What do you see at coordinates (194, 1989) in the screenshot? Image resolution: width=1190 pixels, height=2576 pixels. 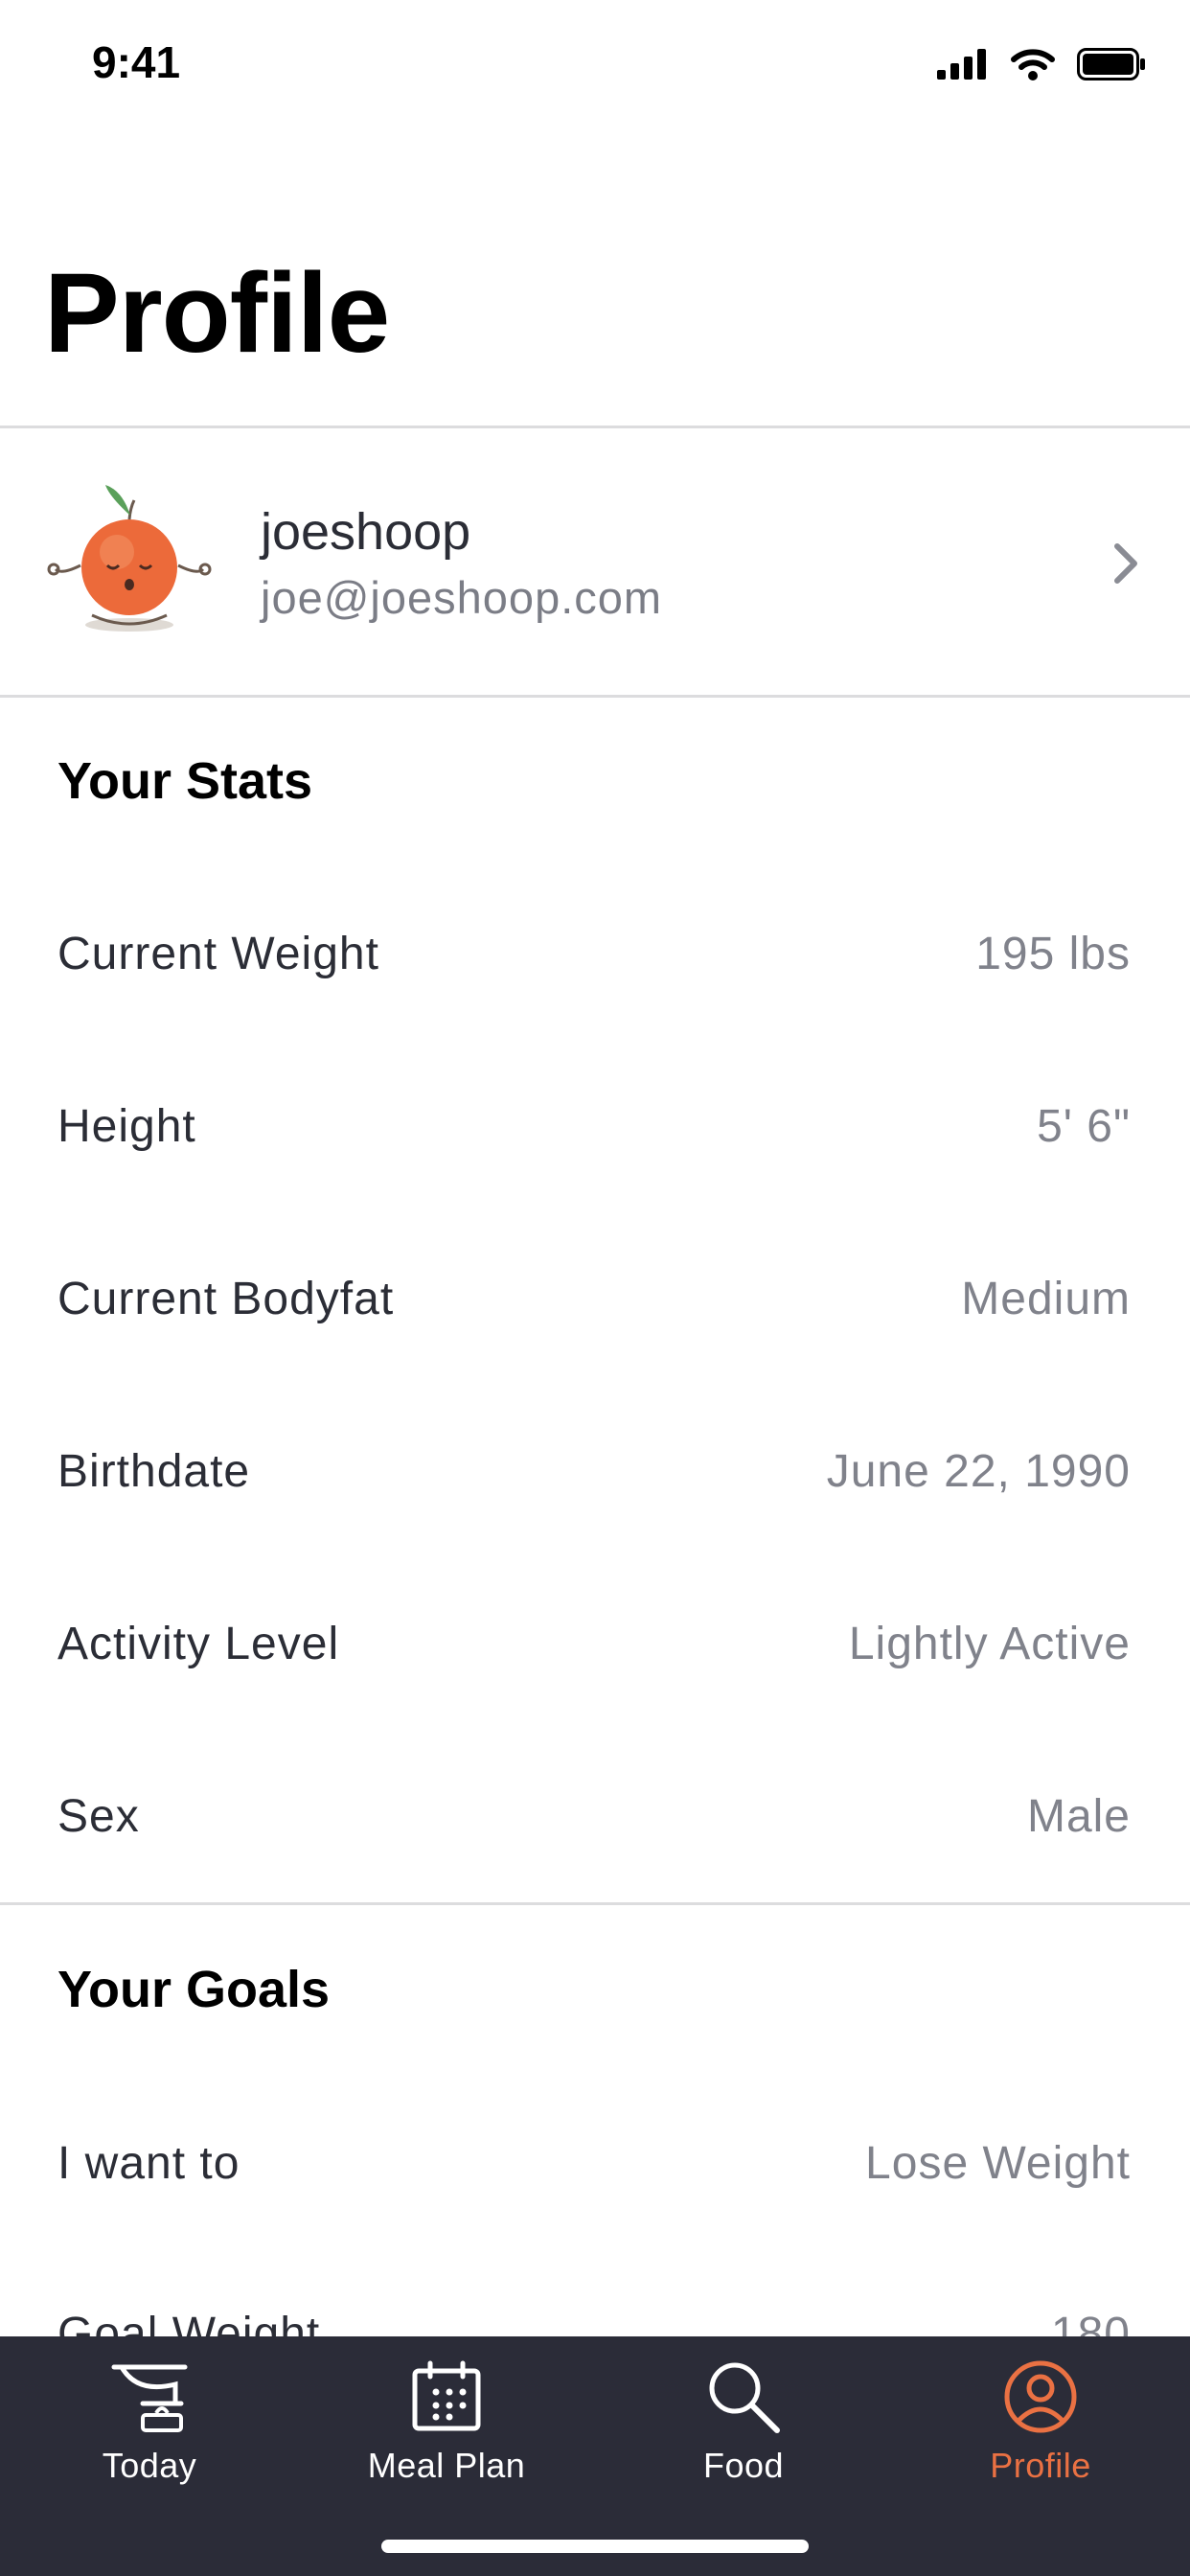 I see `goals-section-title: Your Goals` at bounding box center [194, 1989].